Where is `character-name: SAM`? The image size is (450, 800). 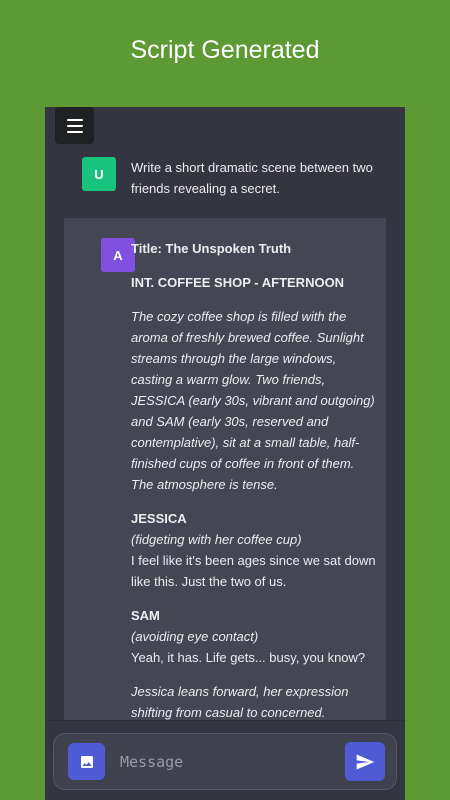 character-name: SAM is located at coordinates (145, 615).